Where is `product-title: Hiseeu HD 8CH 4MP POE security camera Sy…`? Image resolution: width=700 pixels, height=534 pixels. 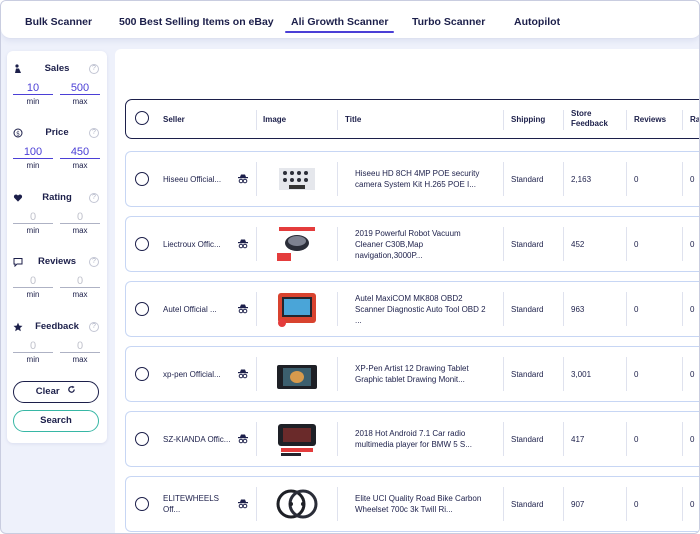
product-title: Hiseeu HD 8CH 4MP POE security camera Sy… is located at coordinates (417, 179).